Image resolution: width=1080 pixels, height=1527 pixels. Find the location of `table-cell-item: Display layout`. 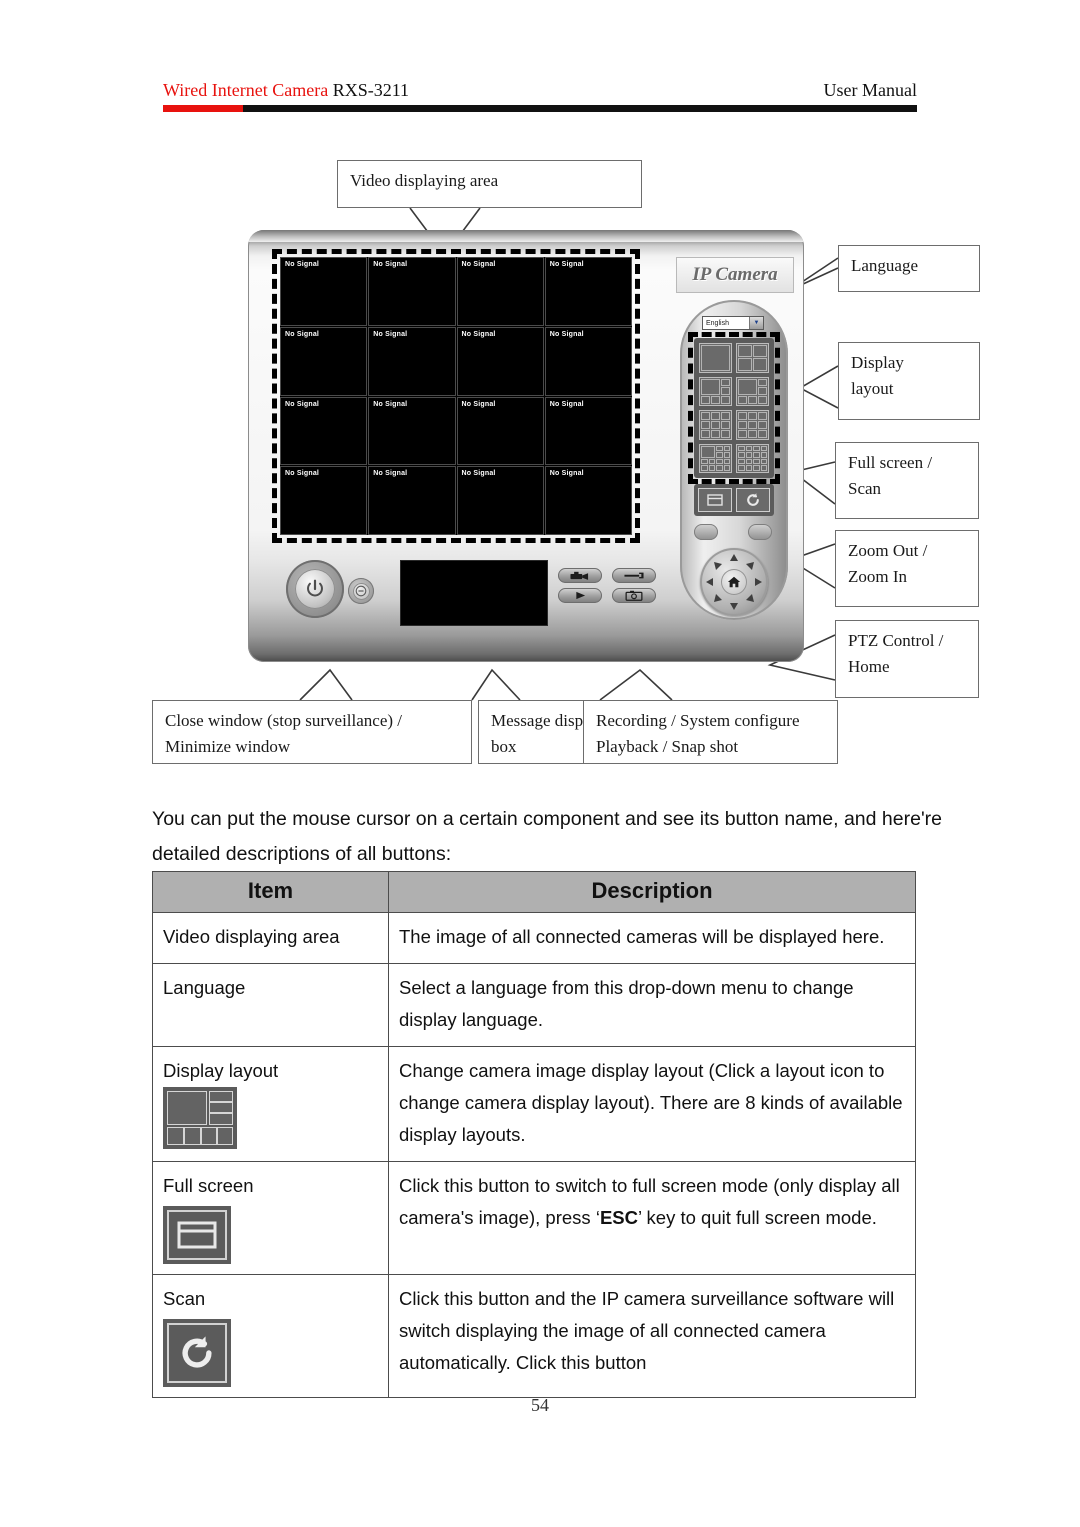

table-cell-item: Display layout is located at coordinates (270, 1104).